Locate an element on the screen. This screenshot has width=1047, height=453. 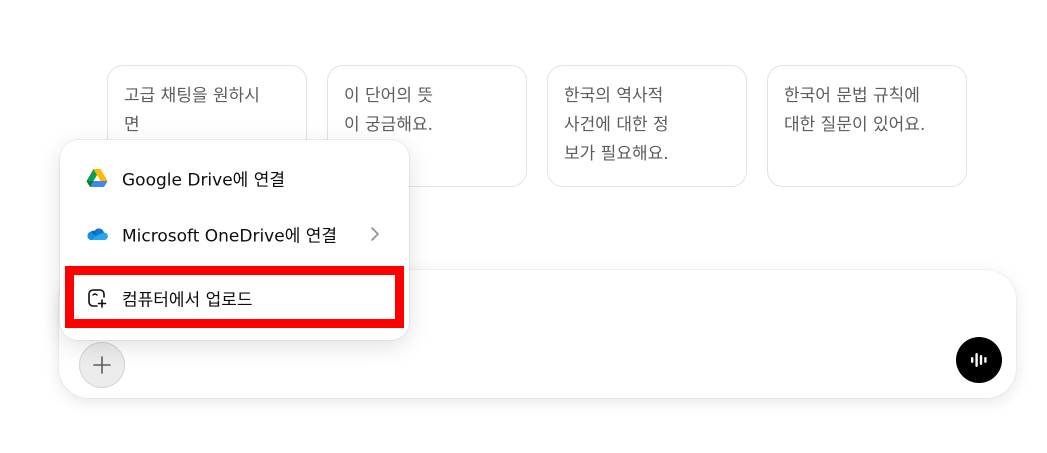
voice-waveform-icon is located at coordinates (979, 360).